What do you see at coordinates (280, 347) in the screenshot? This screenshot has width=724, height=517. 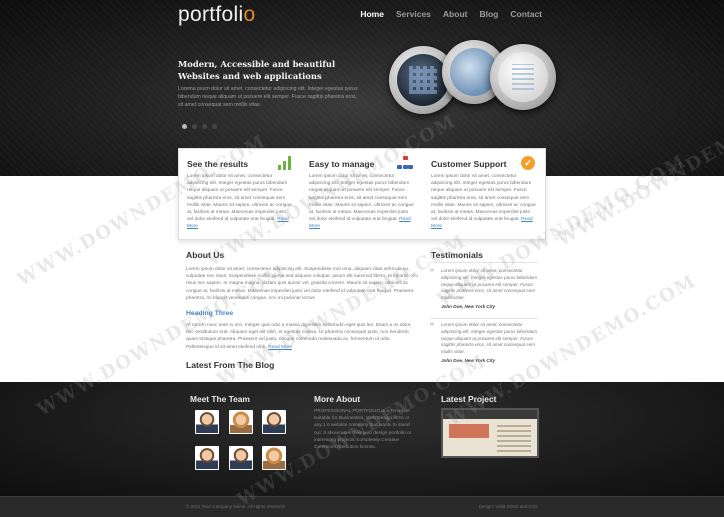 I see `read-more-link: Read More` at bounding box center [280, 347].